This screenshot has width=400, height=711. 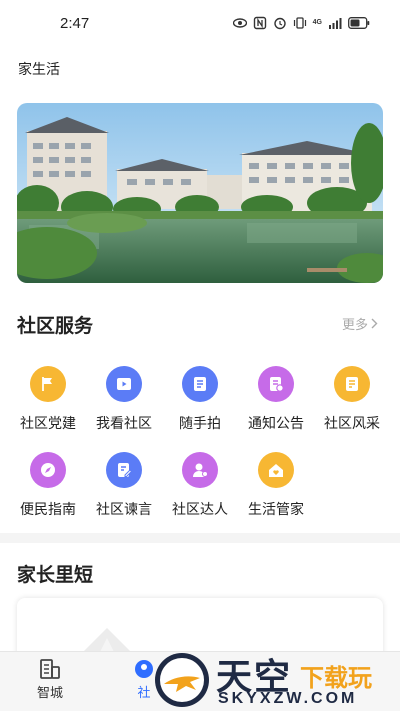 What do you see at coordinates (200, 538) in the screenshot?
I see `section-divider` at bounding box center [200, 538].